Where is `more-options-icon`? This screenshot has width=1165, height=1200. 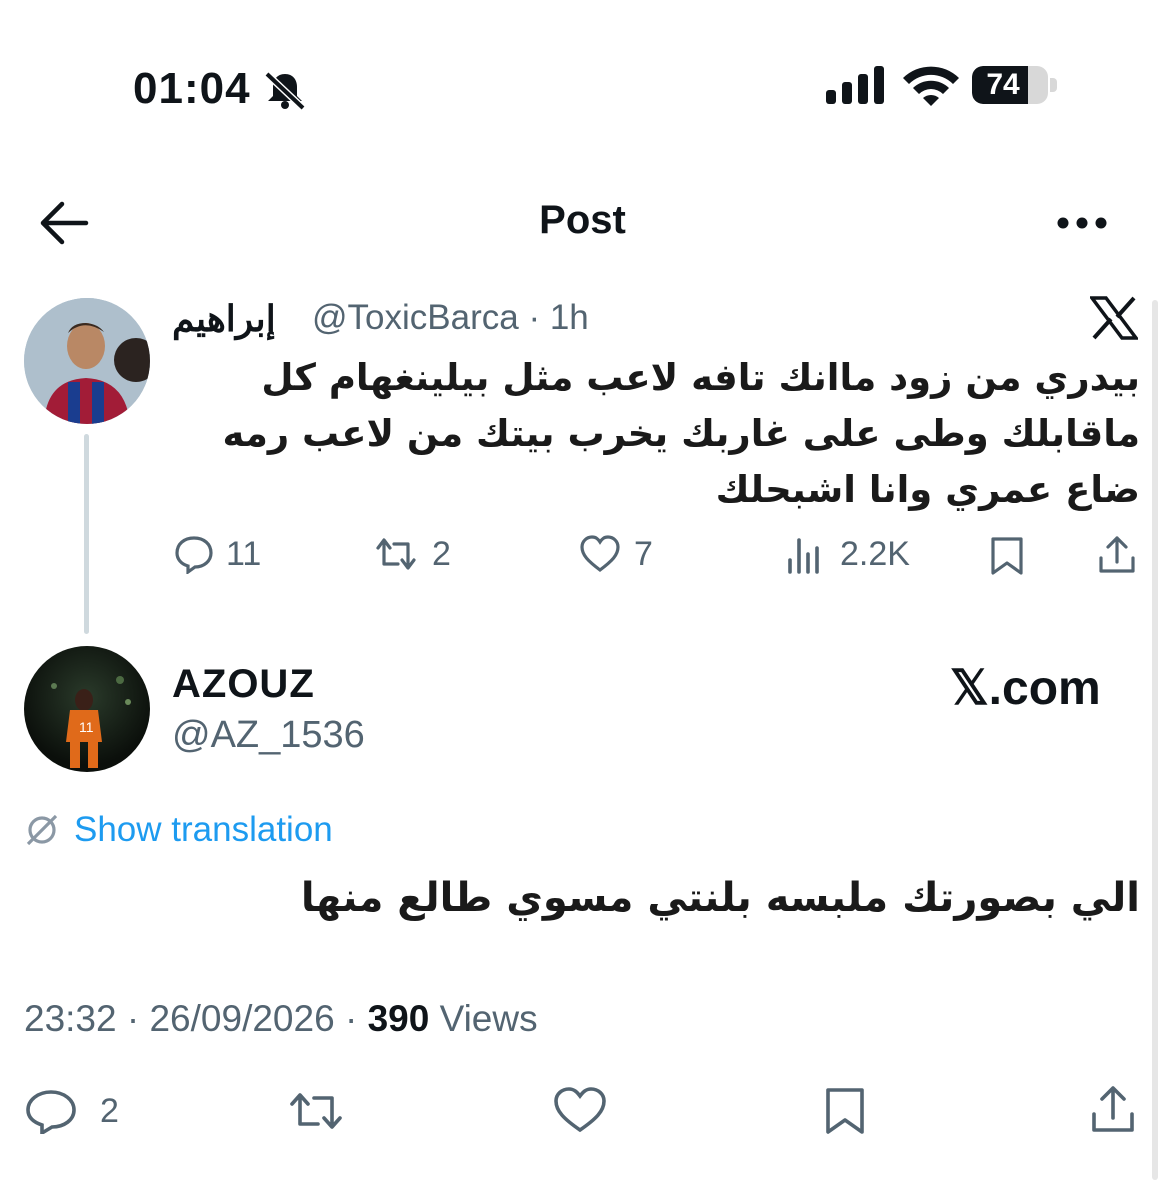
more-options-icon is located at coordinates (1082, 223).